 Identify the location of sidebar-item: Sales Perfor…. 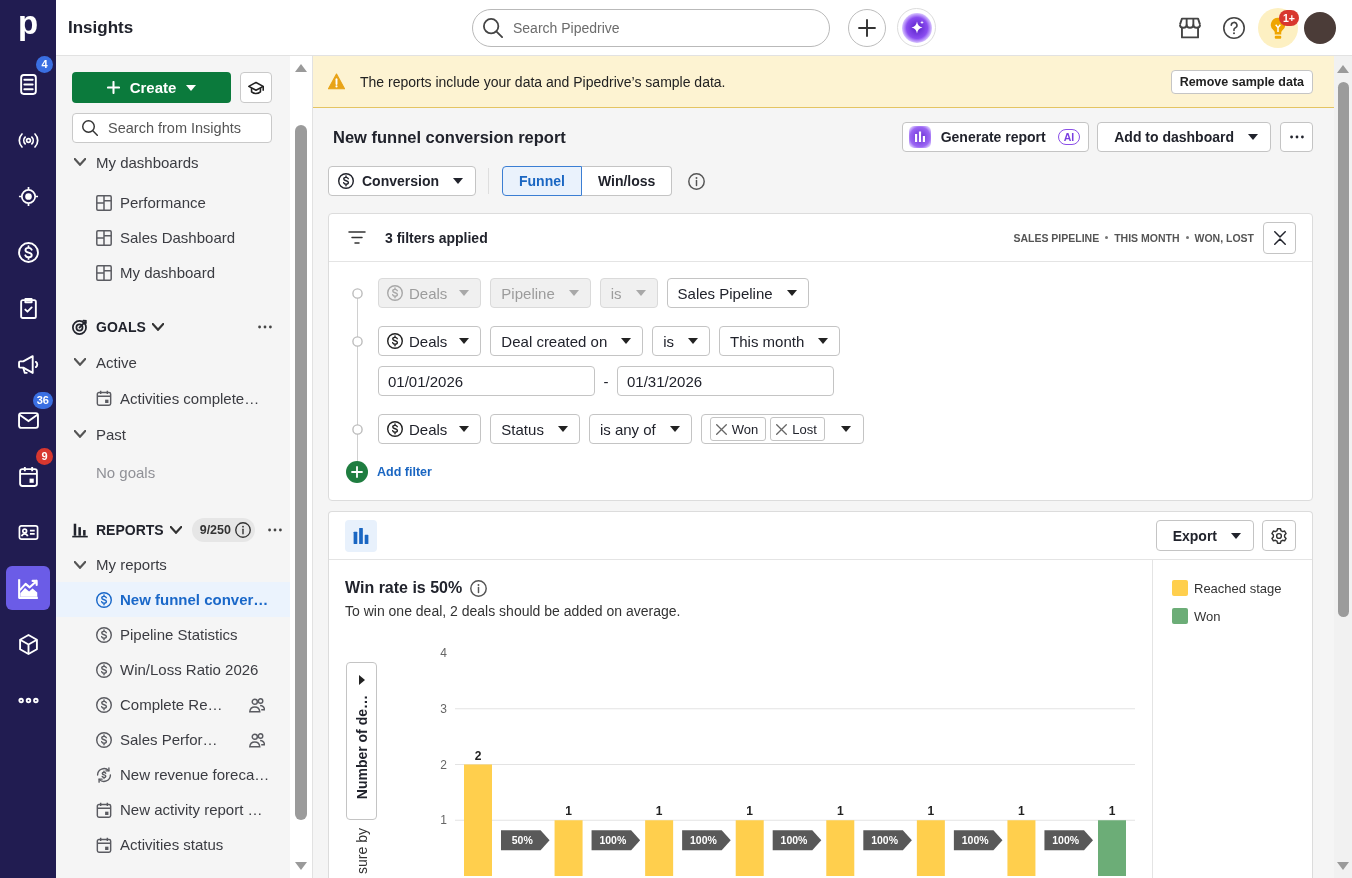
(173, 739).